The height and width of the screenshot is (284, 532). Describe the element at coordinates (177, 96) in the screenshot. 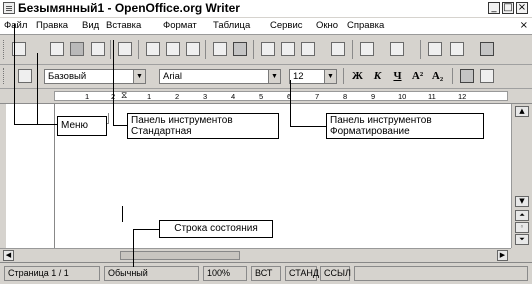

I see `ruler-mark: 2` at that location.